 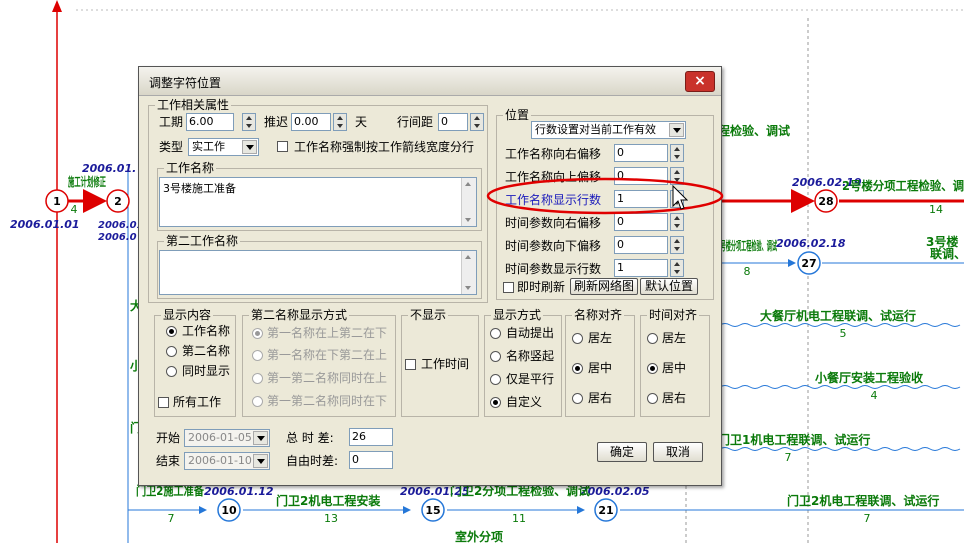 I want to click on name-right-offset-spinner, so click(x=677, y=153).